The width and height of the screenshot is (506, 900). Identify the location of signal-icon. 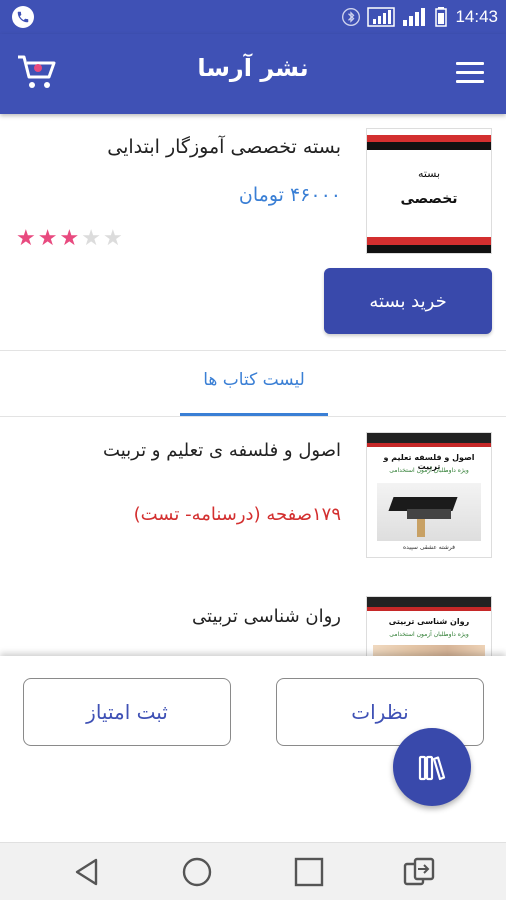
(381, 17).